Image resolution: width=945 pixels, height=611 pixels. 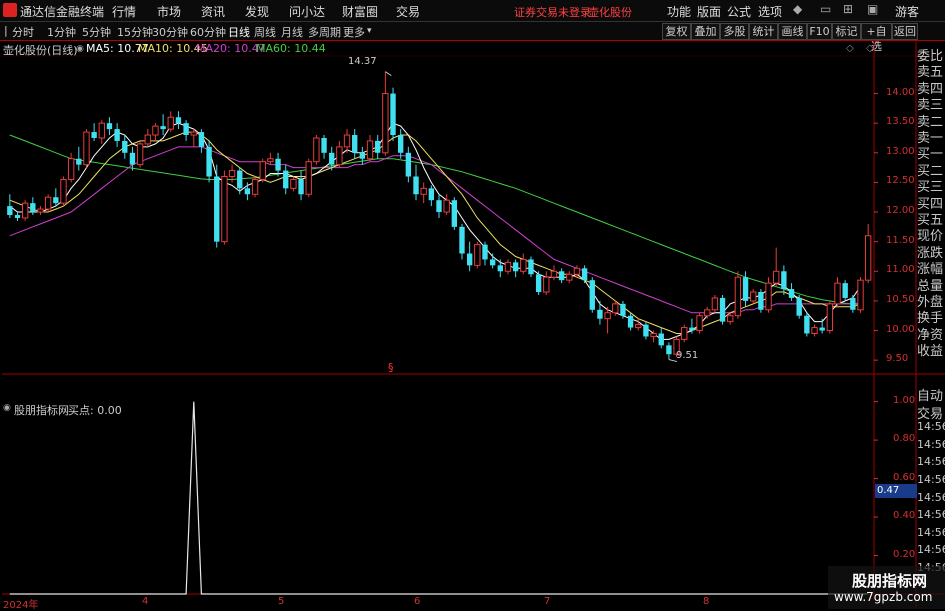 I want to click on price-tick-label: 14.00, so click(x=900, y=92).